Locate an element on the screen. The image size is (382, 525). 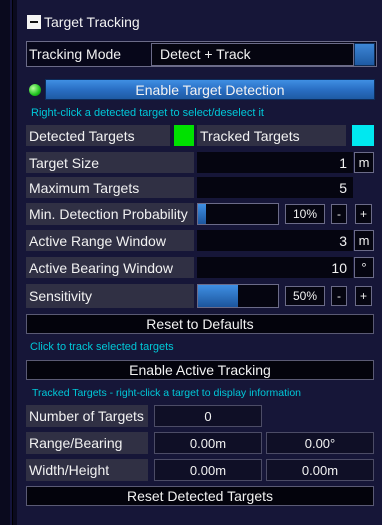
enable-active-tracking-button: Enable Active Tracking is located at coordinates (200, 370).